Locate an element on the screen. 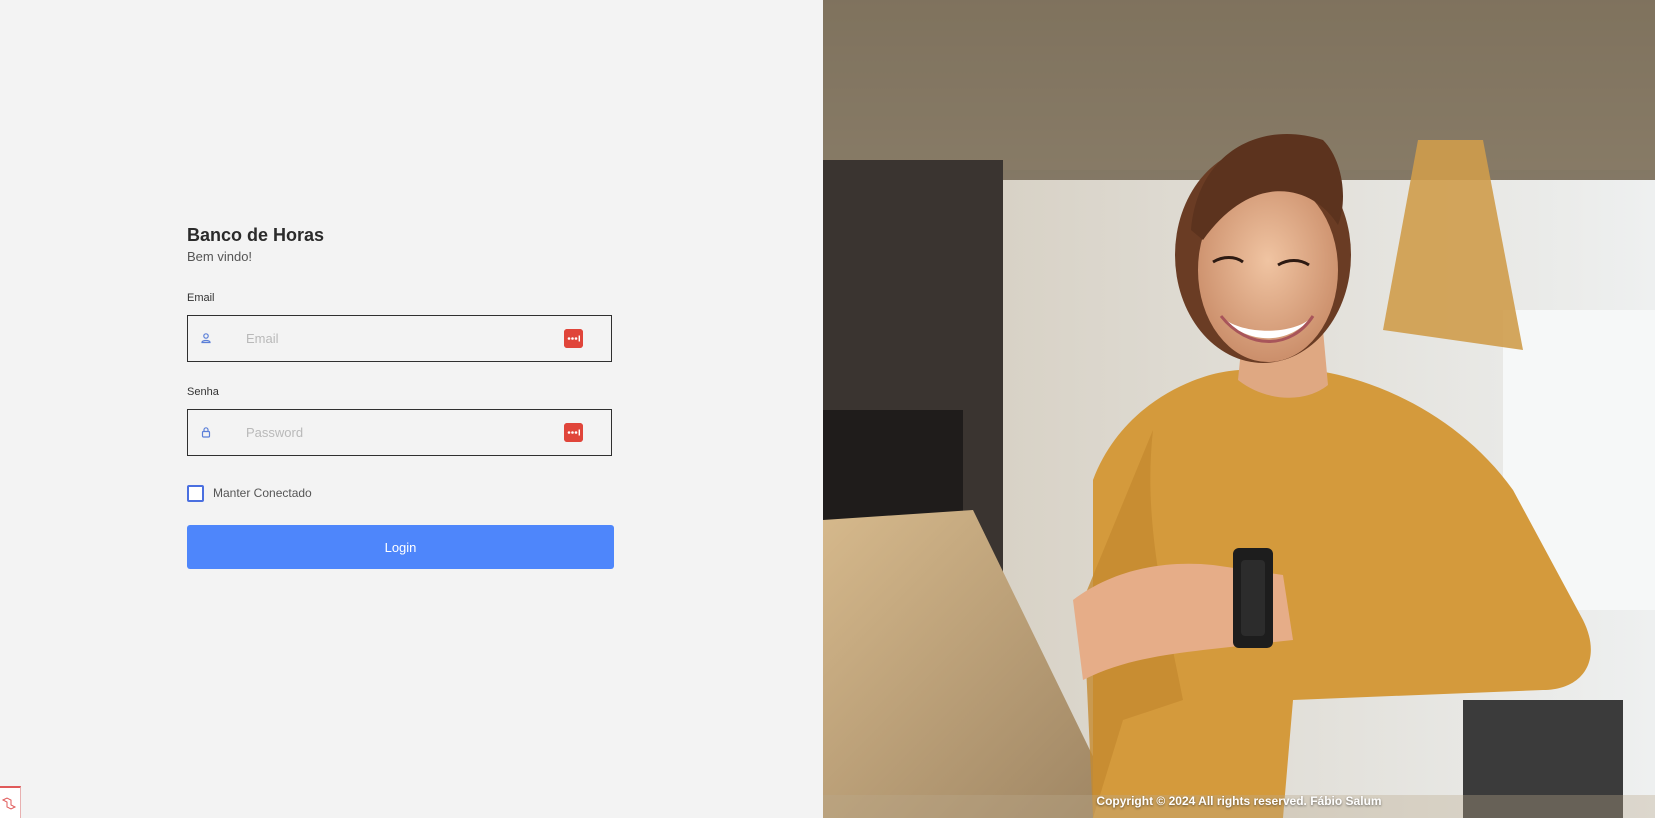 This screenshot has height=818, width=1655. user-icon is located at coordinates (206, 338).